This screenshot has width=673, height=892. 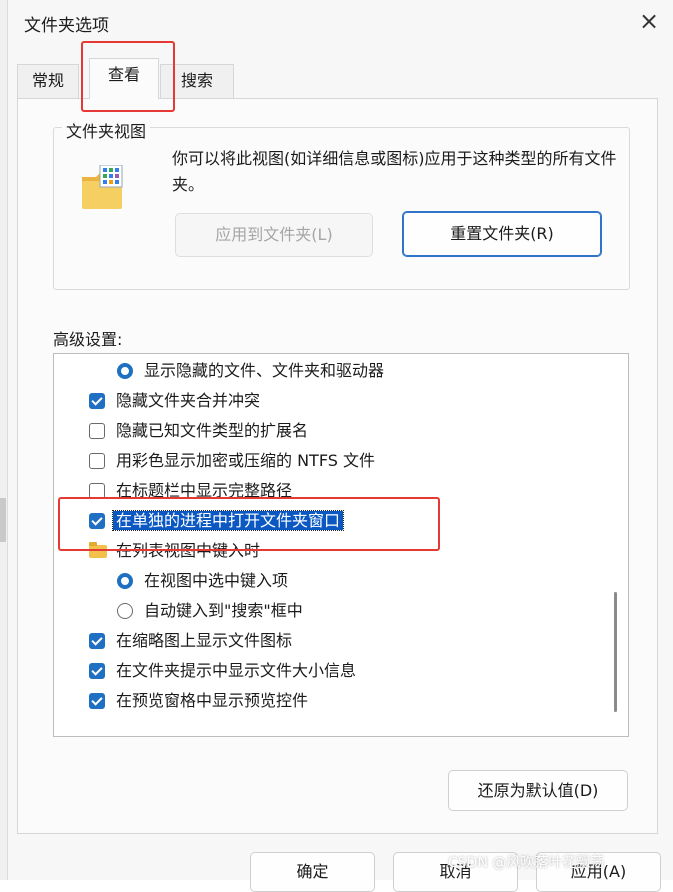 I want to click on list-item: 显示隐藏的文件、文件夹和驱动器, so click(x=250, y=371).